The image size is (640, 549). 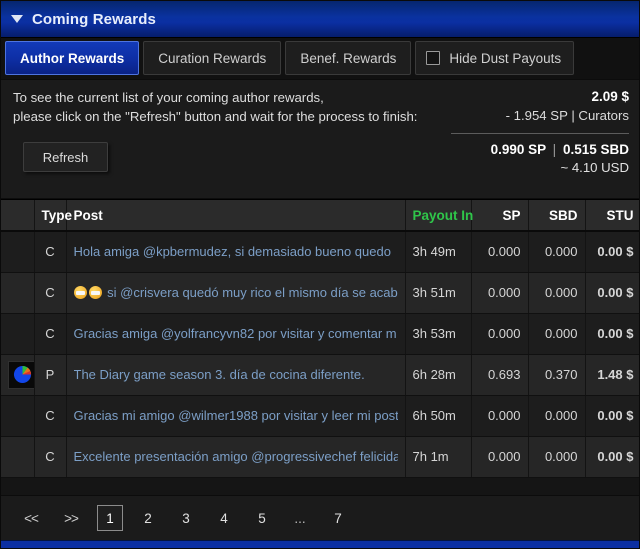 What do you see at coordinates (500, 375) in the screenshot?
I see `row-sp: 0.693` at bounding box center [500, 375].